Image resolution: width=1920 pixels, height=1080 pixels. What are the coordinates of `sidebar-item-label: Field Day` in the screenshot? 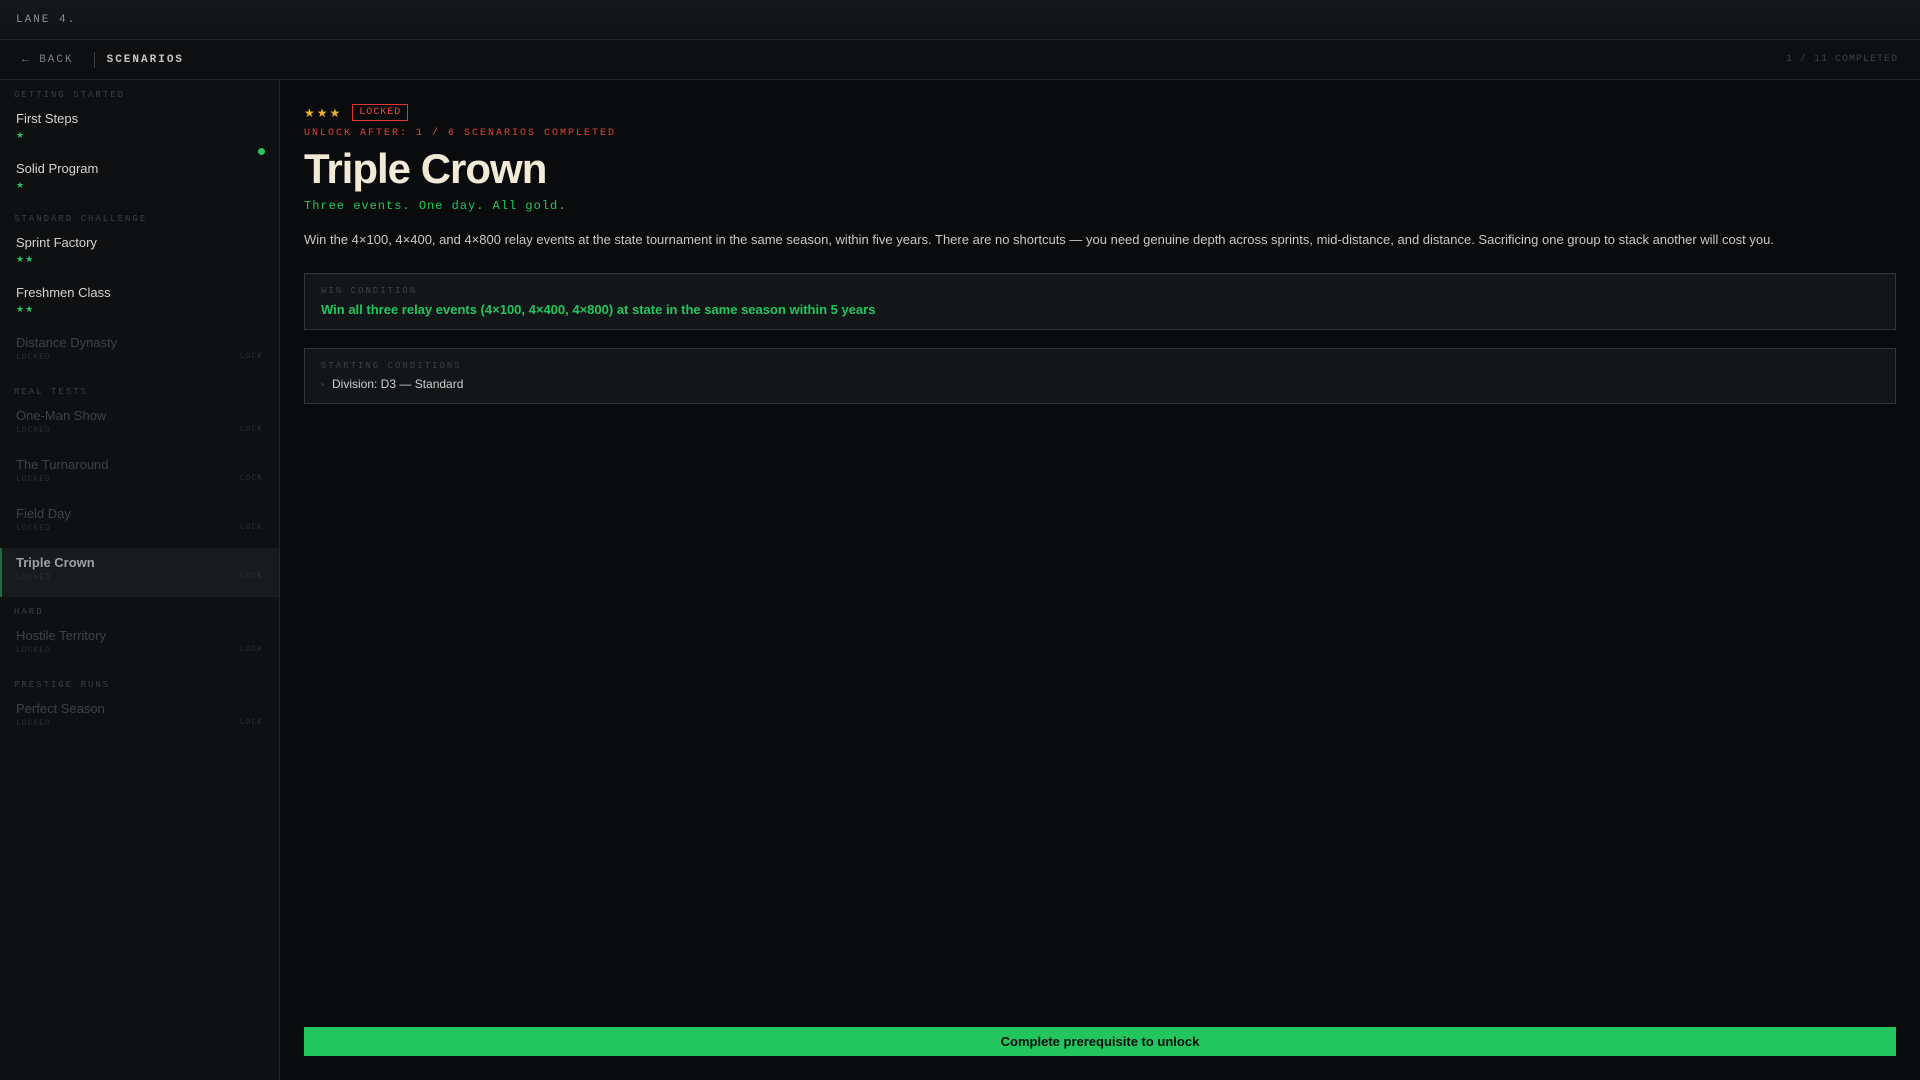 It's located at (43, 513).